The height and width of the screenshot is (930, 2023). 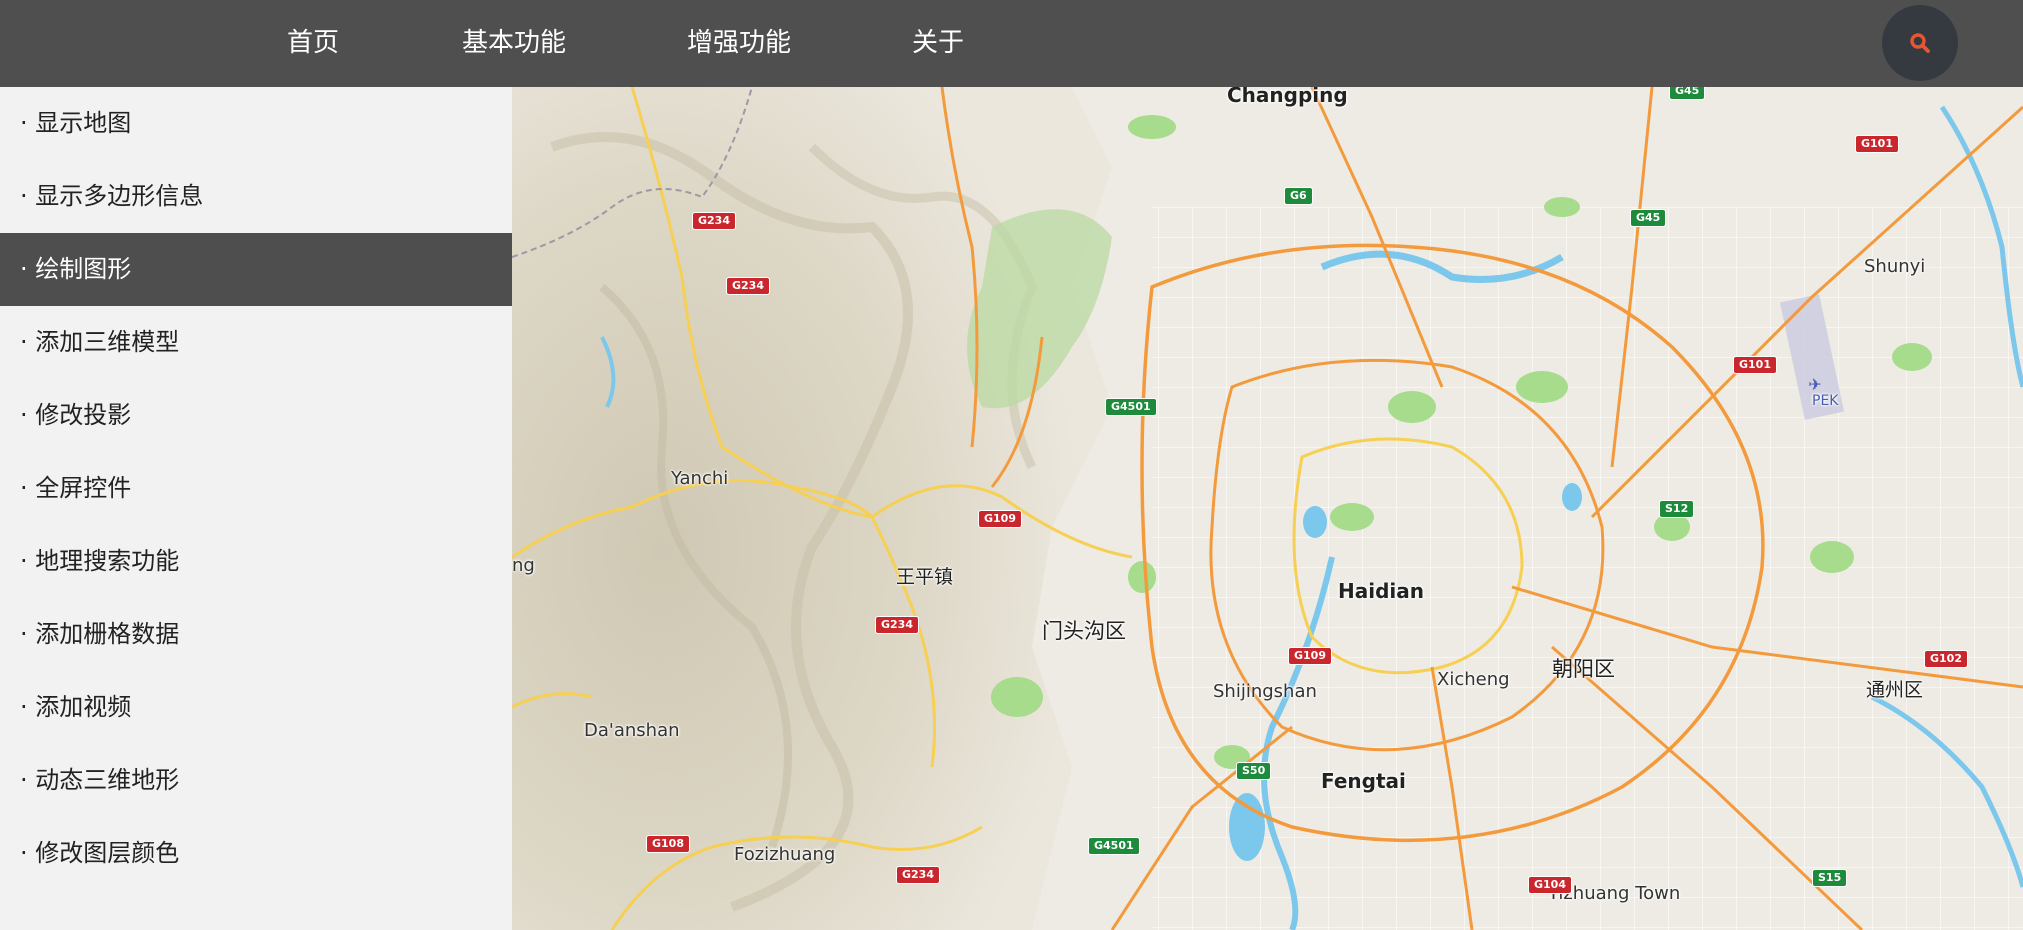 I want to click on airport-label: PEK, so click(x=1825, y=401).